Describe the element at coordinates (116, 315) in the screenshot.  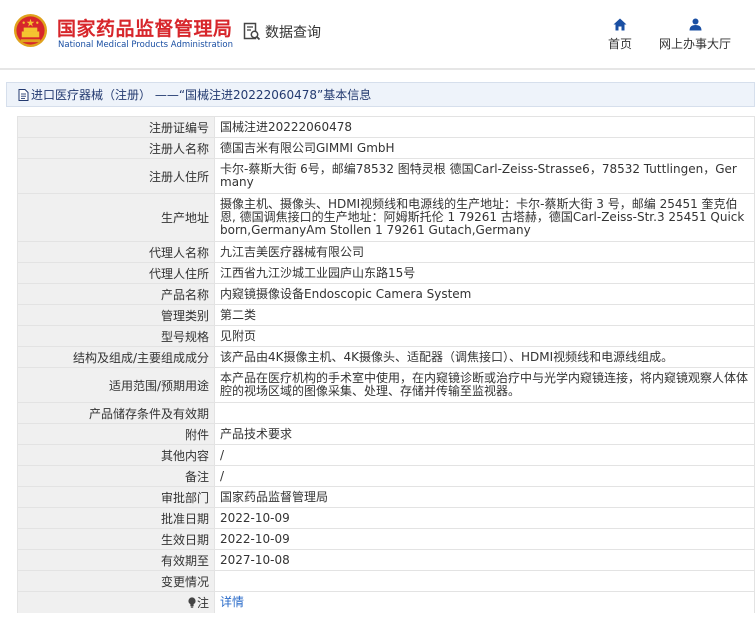
I see `field-label: 管理类别` at that location.